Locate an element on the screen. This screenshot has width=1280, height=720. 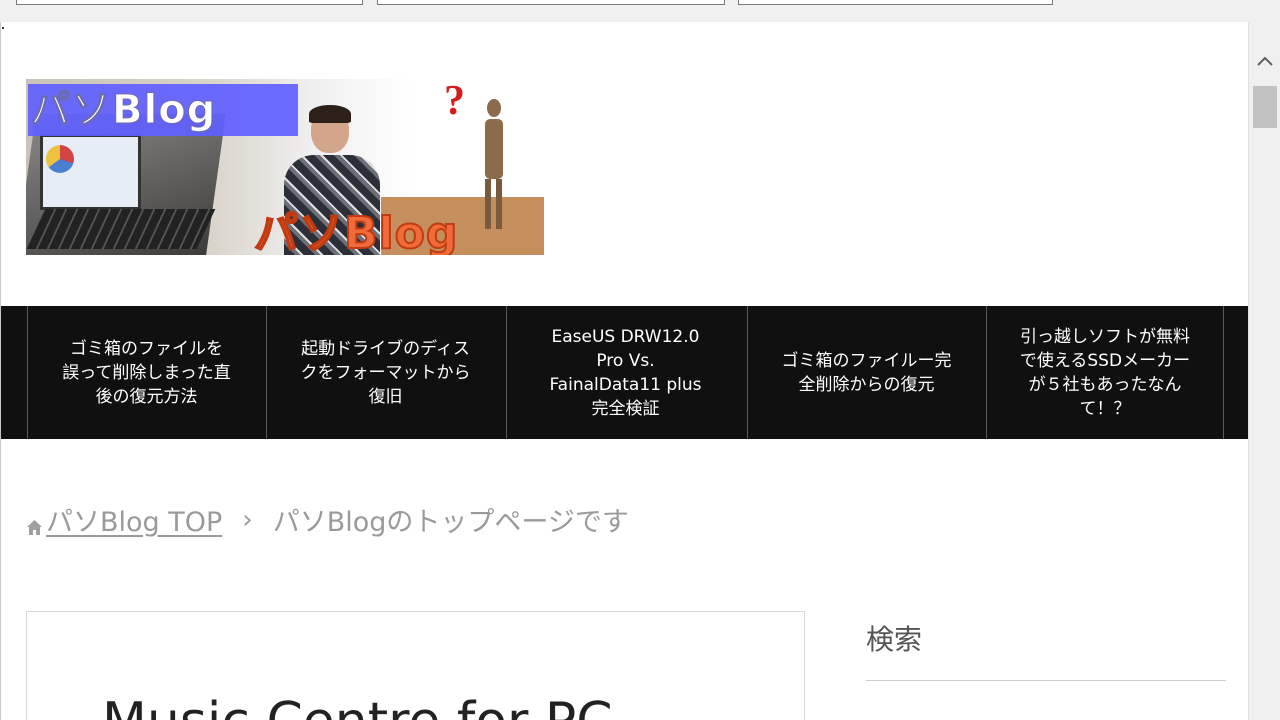
nav-item-boot-drive-format: 起動ドライブのディス クをフォーマットから 復旧 is located at coordinates (385, 372).